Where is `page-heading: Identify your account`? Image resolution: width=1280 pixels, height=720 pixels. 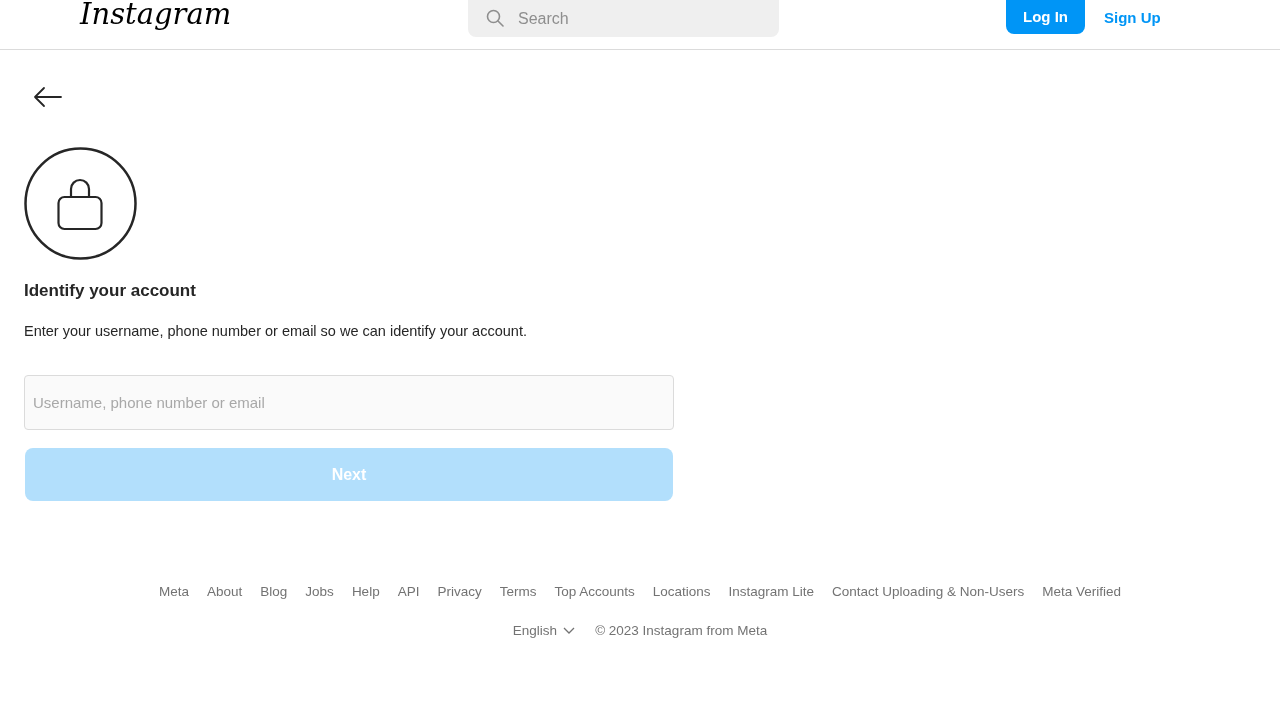
page-heading: Identify your account is located at coordinates (110, 291).